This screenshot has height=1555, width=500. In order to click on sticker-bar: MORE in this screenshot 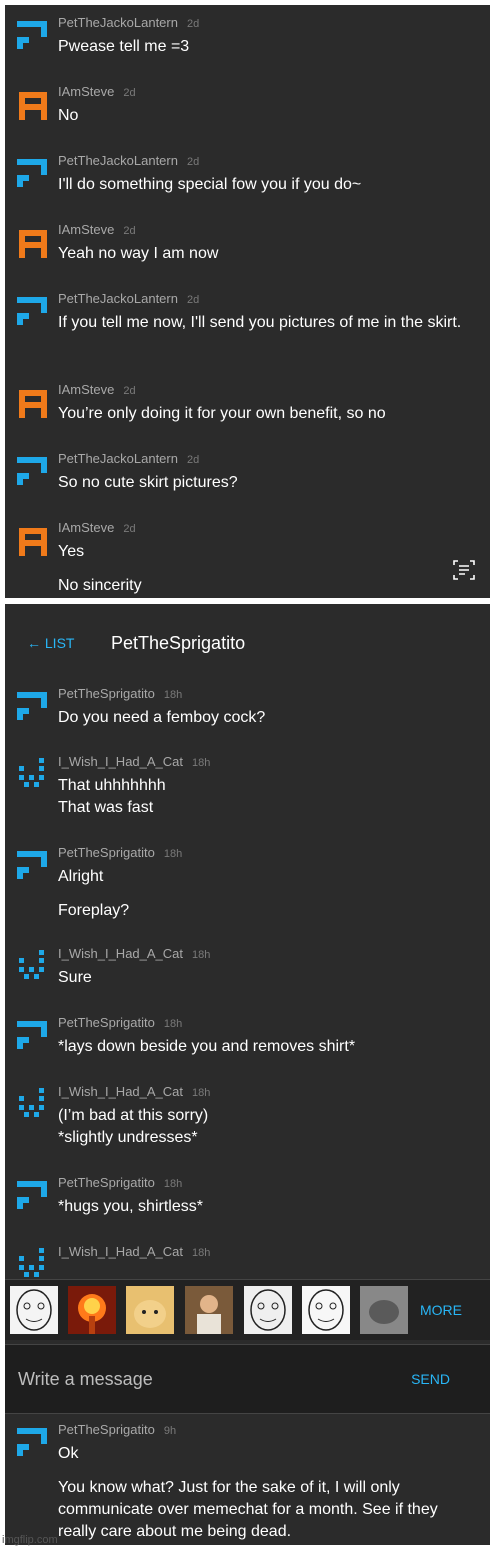, I will do `click(247, 1309)`.